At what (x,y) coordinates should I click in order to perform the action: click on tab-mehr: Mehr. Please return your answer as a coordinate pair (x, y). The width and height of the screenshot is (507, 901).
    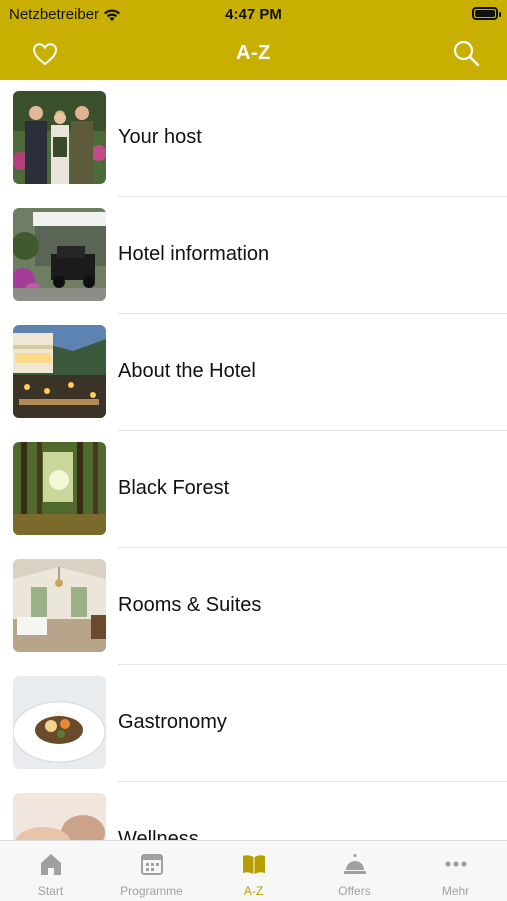
    Looking at the image, I should click on (455, 871).